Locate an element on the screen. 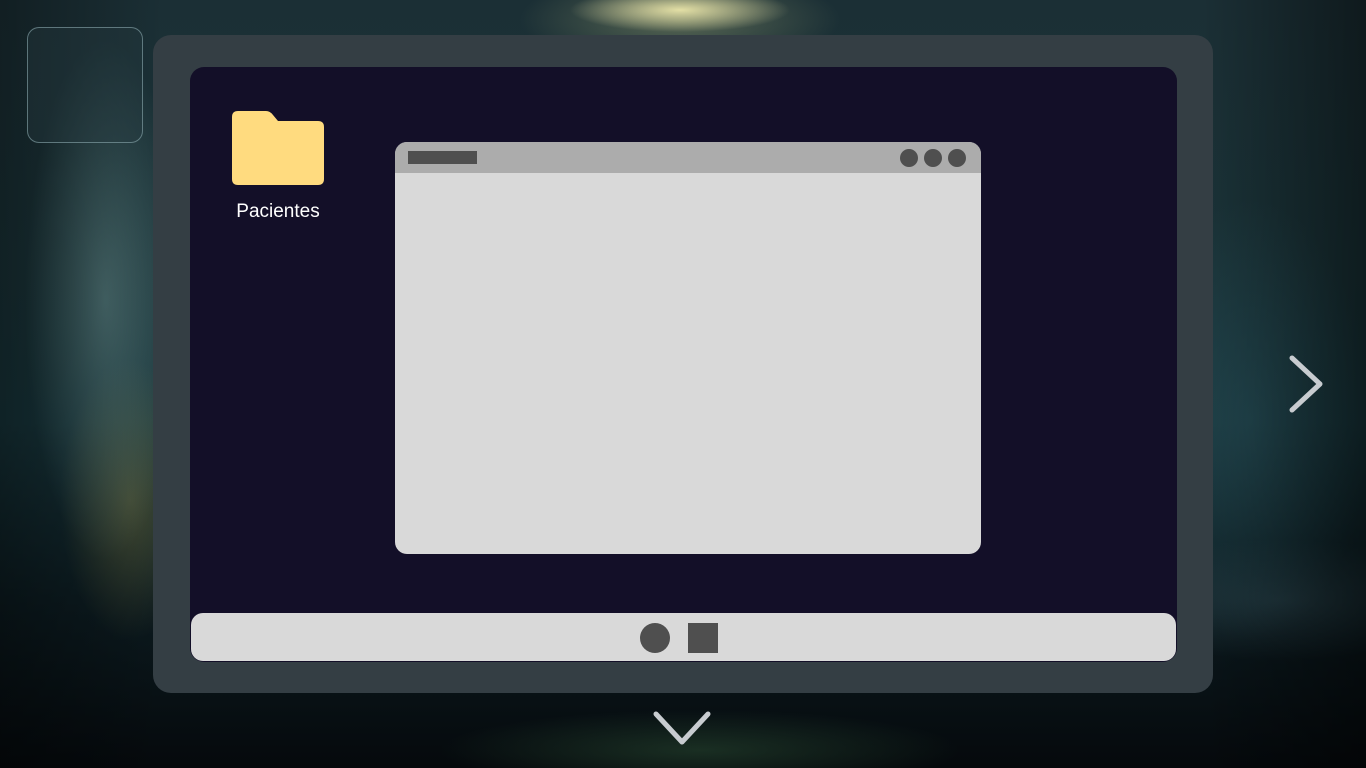  next-page-button is located at coordinates (1306, 384).